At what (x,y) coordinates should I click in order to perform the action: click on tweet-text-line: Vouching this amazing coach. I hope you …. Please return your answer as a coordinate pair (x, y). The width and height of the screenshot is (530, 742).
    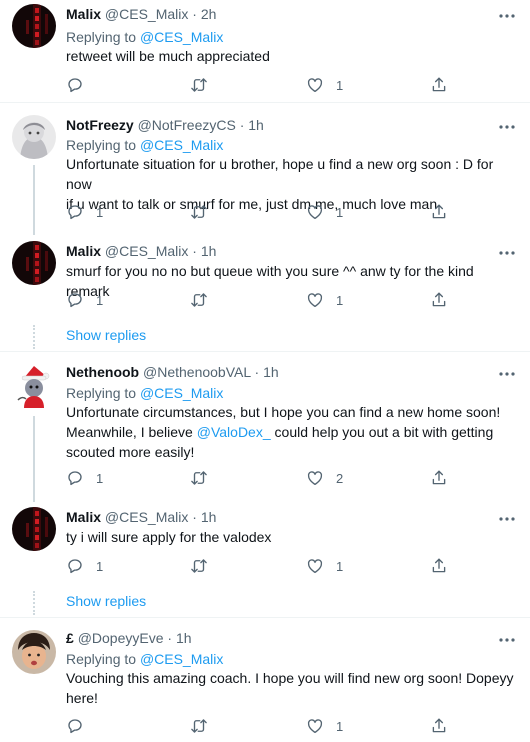
    Looking at the image, I should click on (290, 678).